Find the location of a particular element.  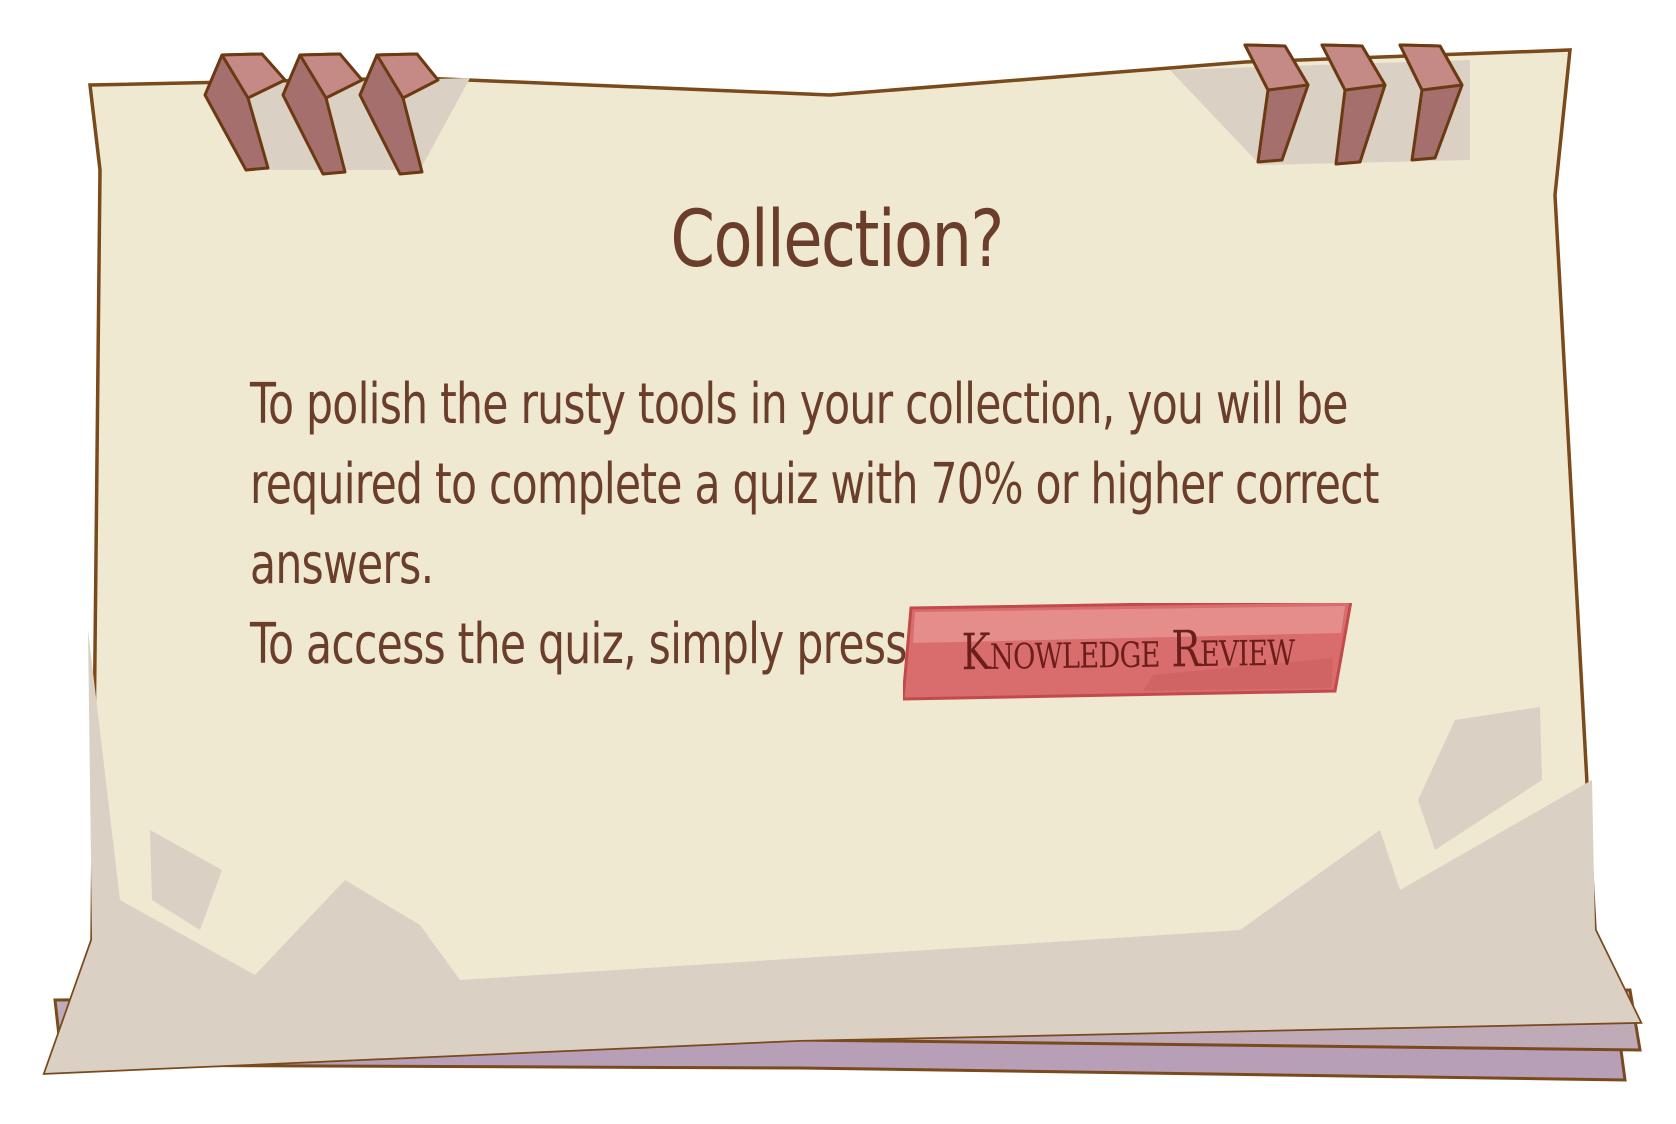

knowledge-review-button: Knowledge Review is located at coordinates (1128, 653).